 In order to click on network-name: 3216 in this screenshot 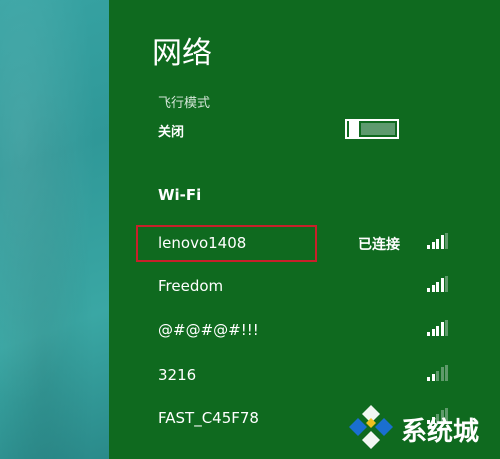, I will do `click(177, 375)`.